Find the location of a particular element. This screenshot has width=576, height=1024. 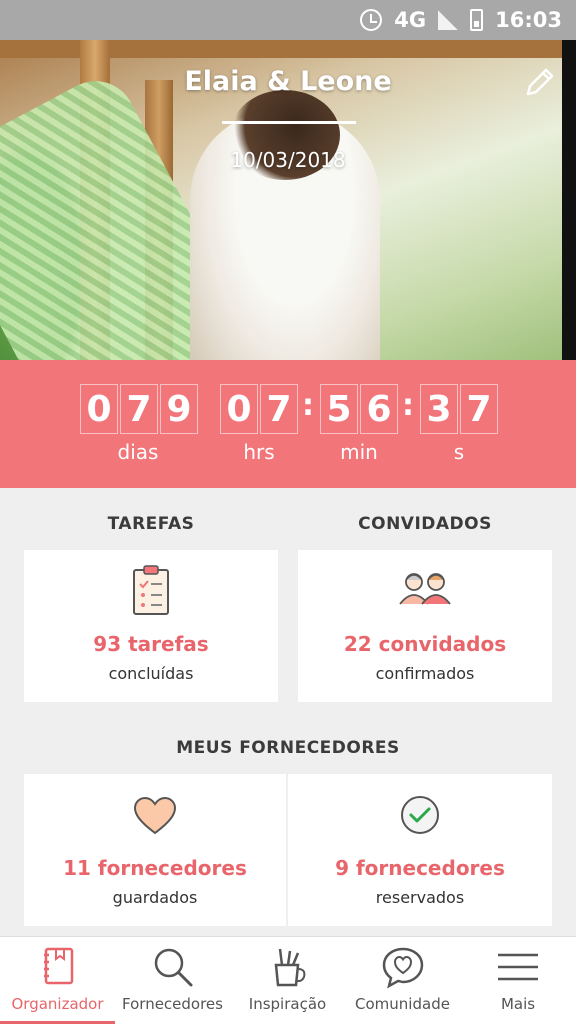

checklist-icon is located at coordinates (151, 590).